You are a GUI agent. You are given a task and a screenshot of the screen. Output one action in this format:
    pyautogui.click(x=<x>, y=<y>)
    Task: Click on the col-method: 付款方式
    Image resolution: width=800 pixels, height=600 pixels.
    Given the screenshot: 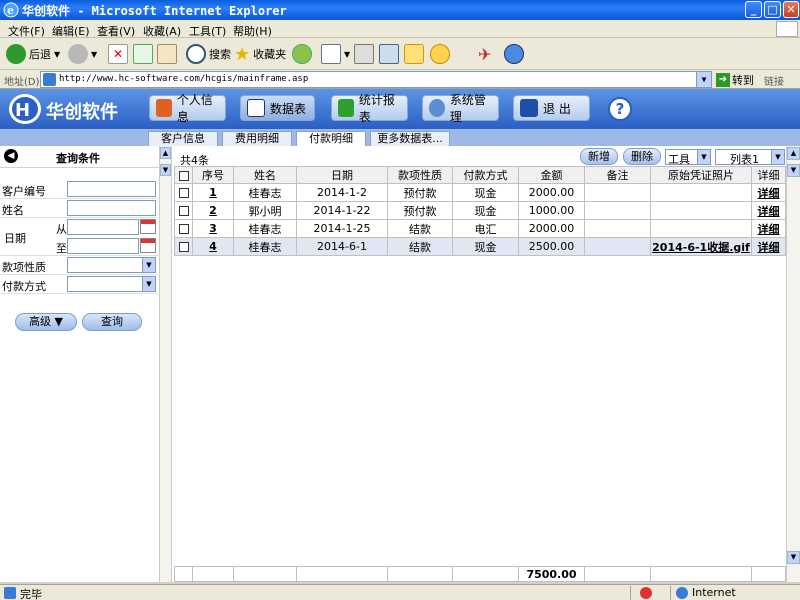 What is the action you would take?
    pyautogui.click(x=485, y=175)
    